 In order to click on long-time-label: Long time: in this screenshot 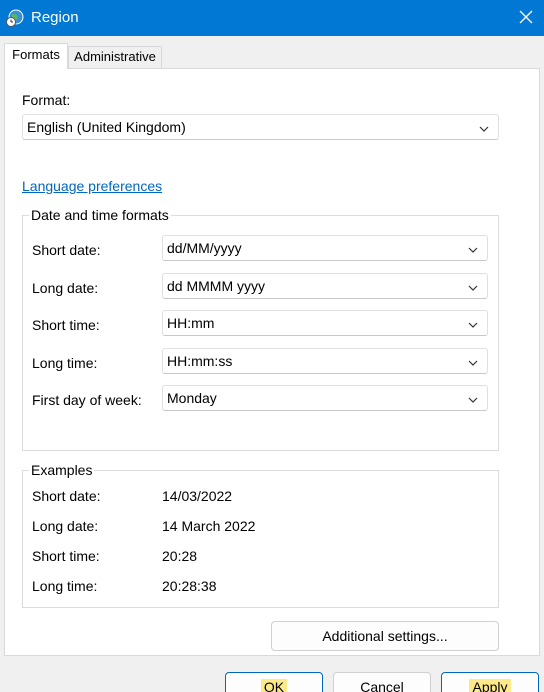, I will do `click(65, 363)`.